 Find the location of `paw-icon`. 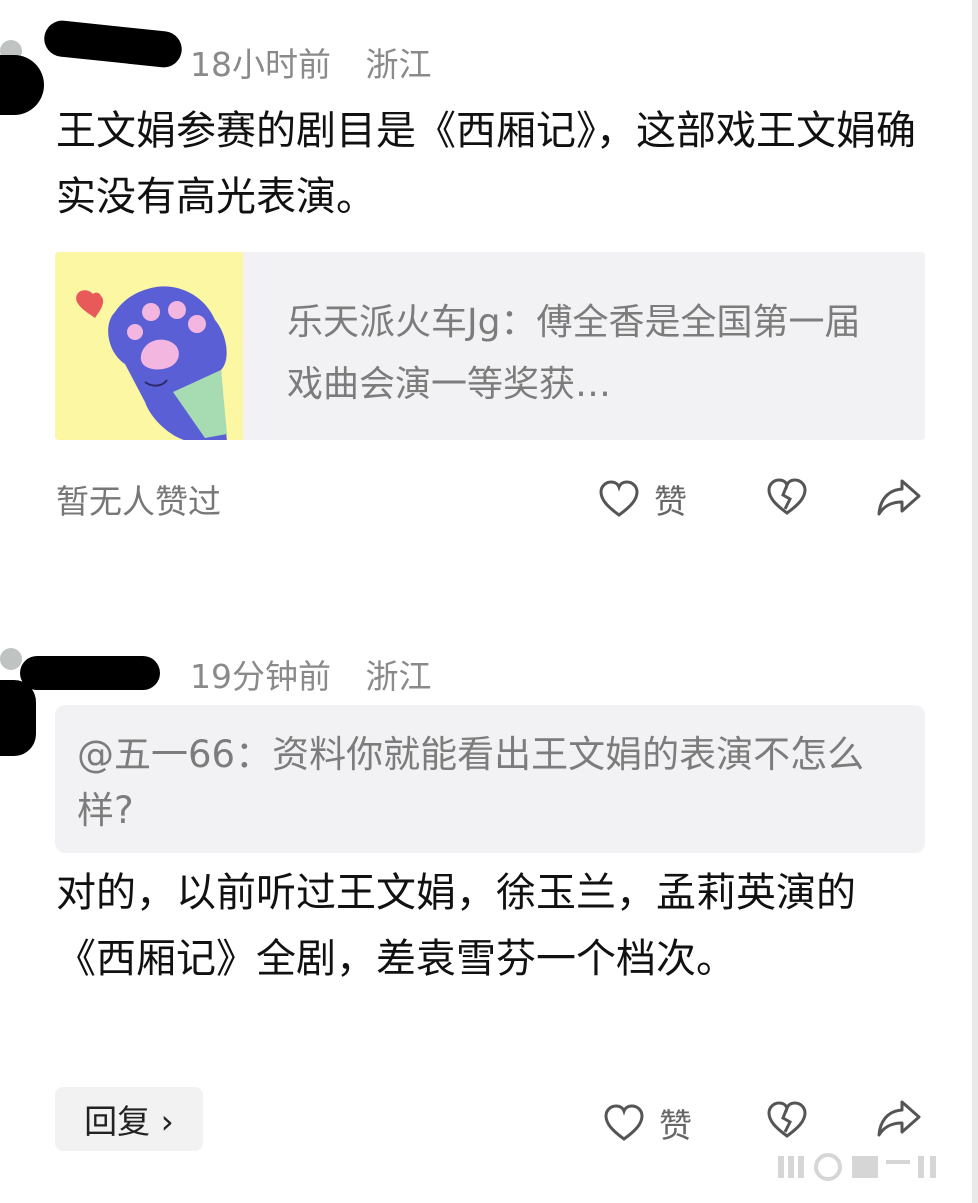

paw-icon is located at coordinates (151, 363).